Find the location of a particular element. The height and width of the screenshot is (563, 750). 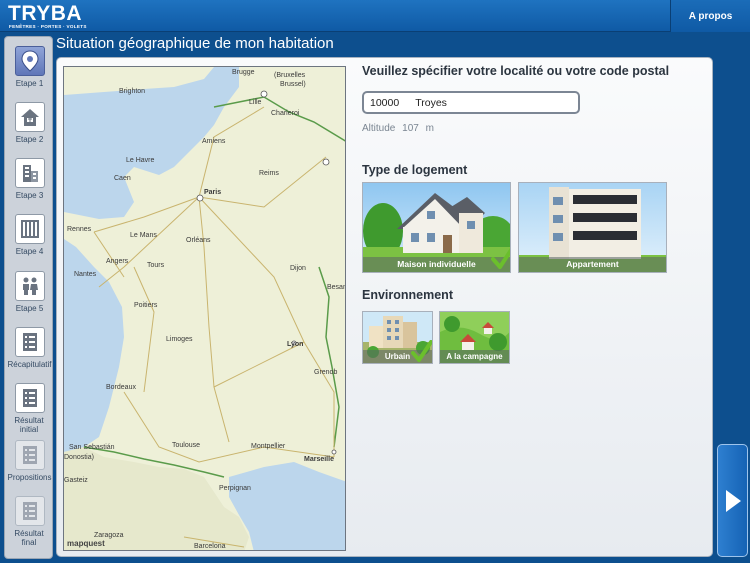

sidebar-item-etape-2: Etape 2 is located at coordinates (29, 123).